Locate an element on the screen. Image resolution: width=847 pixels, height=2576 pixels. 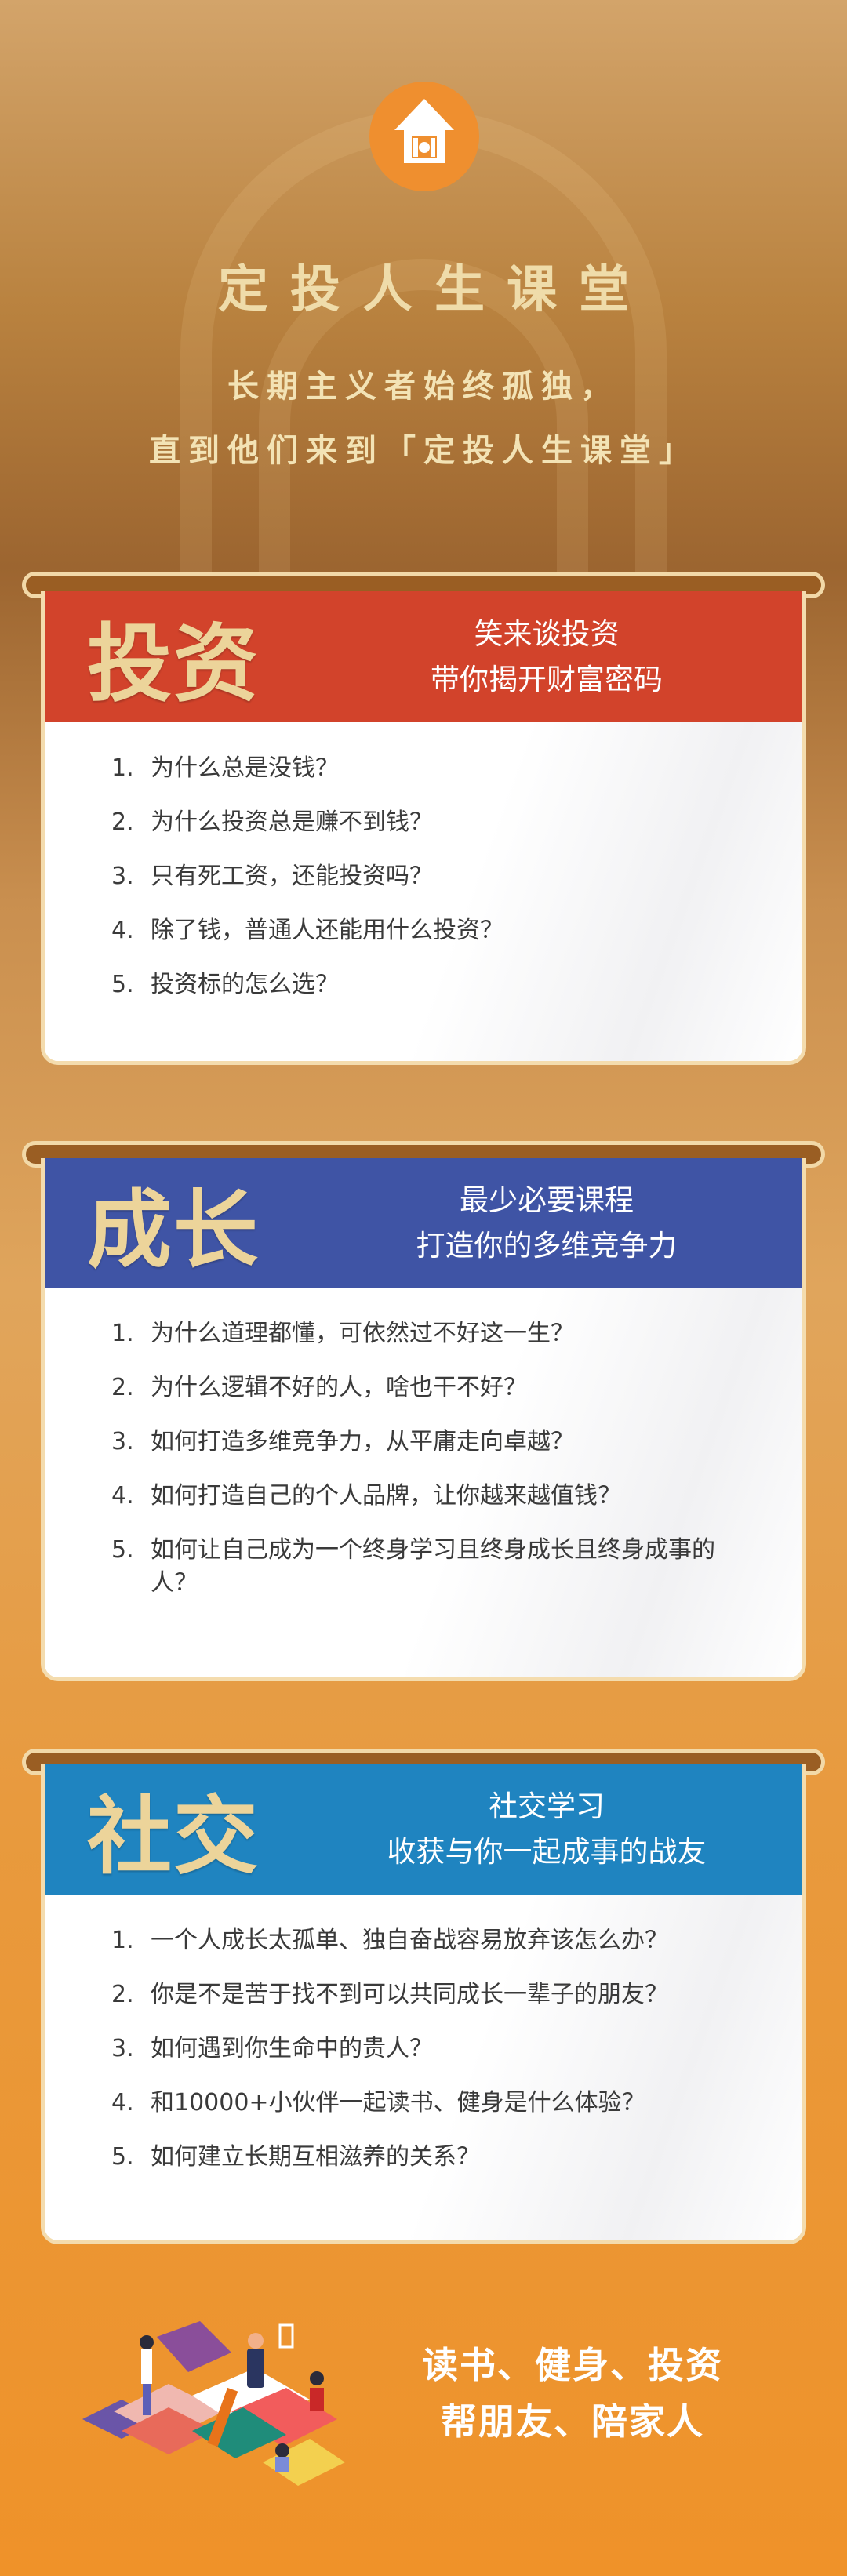
card-title: 成长 is located at coordinates (173, 1230).